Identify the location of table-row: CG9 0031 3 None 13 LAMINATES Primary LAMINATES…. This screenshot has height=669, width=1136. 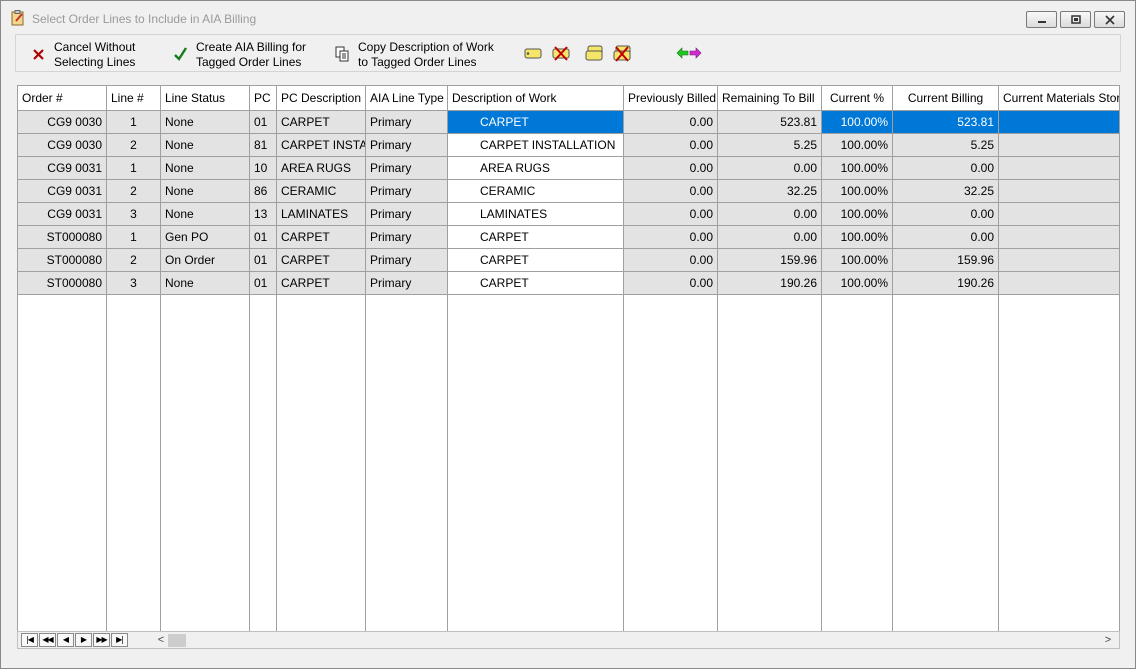
(568, 214).